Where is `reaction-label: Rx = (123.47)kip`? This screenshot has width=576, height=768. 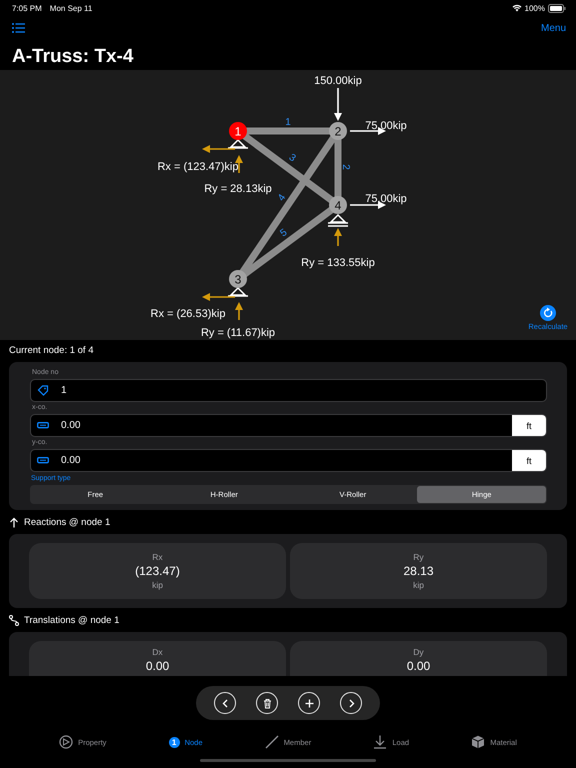
reaction-label: Rx = (123.47)kip is located at coordinates (198, 167).